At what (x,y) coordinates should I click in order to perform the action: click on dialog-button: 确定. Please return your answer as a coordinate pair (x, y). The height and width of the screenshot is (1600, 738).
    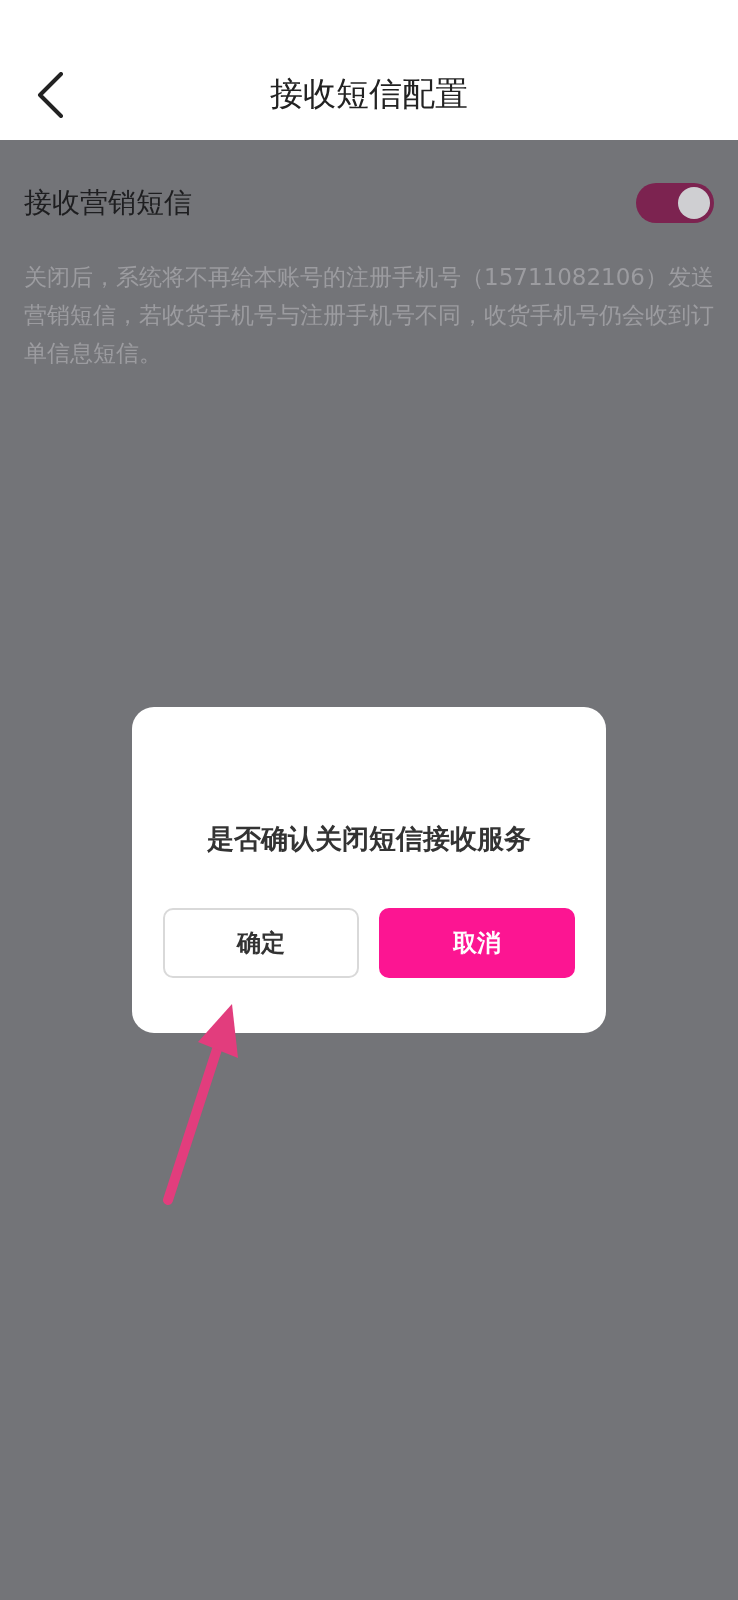
    Looking at the image, I should click on (261, 942).